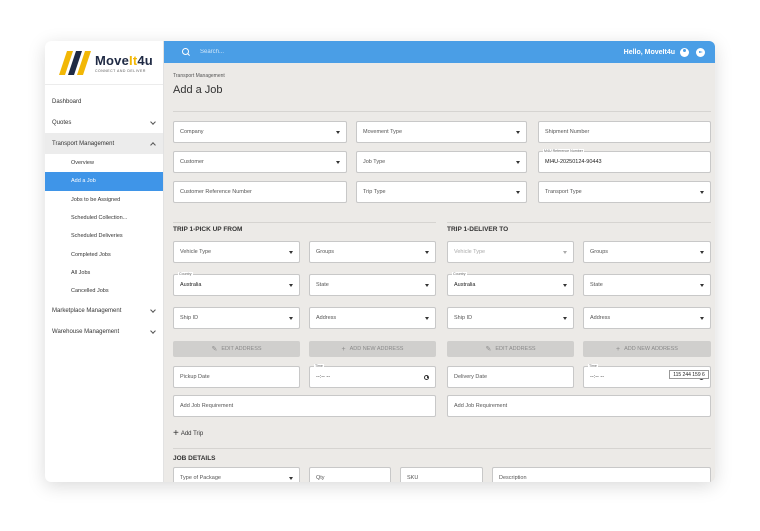  Describe the element at coordinates (104, 291) in the screenshot. I see `sidebar-subitem-cancelled-jobs: Cancelled Jobs` at that location.